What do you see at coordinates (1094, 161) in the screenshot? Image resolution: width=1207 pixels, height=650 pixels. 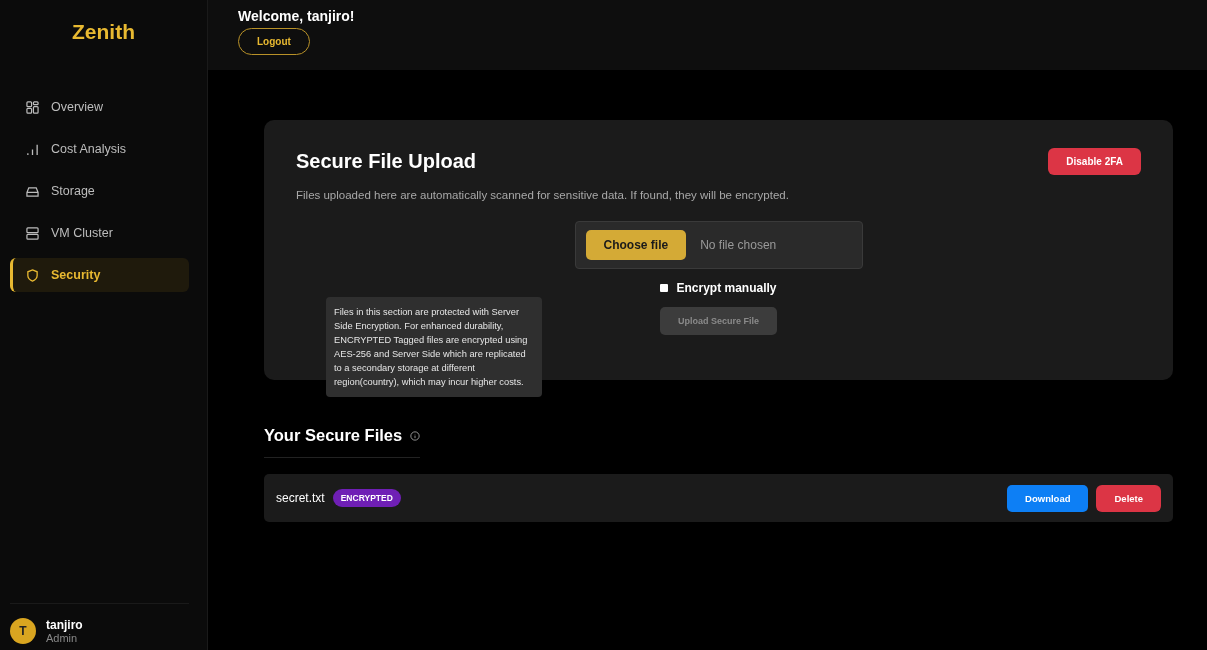 I see `disable-2fa-button: Disable 2FA` at bounding box center [1094, 161].